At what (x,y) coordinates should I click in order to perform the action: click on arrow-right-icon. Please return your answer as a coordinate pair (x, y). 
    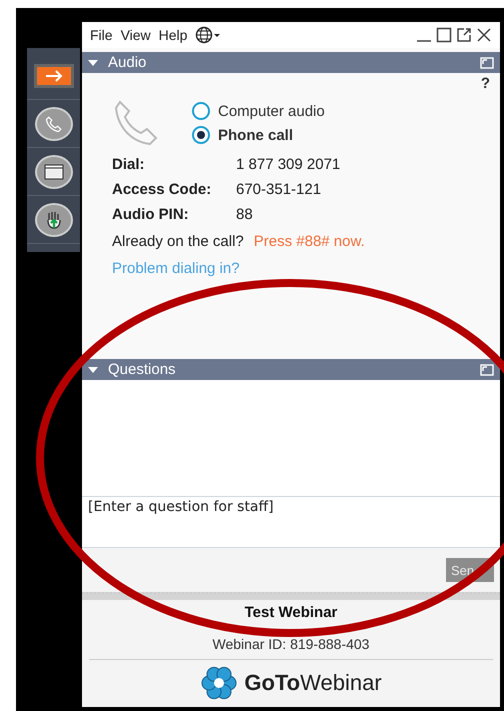
    Looking at the image, I should click on (53, 76).